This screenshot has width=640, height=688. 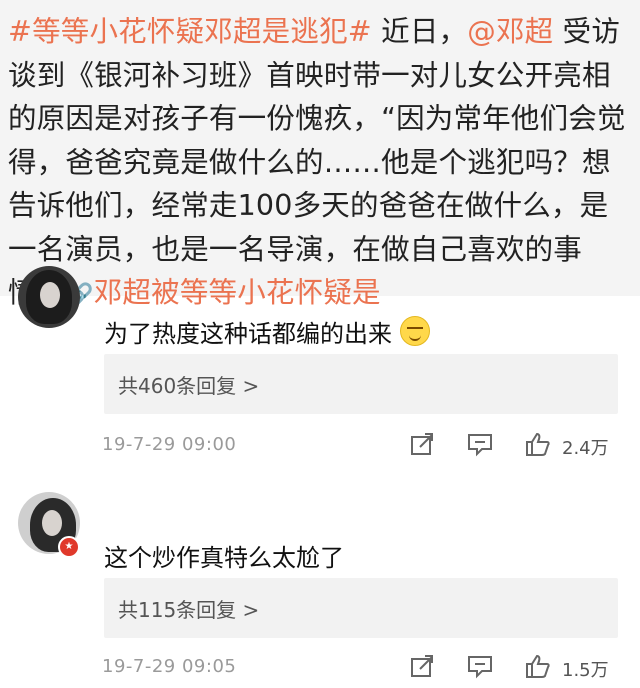 What do you see at coordinates (320, 446) in the screenshot?
I see `comment-footer: 19-7-29 09:00 2.4万` at bounding box center [320, 446].